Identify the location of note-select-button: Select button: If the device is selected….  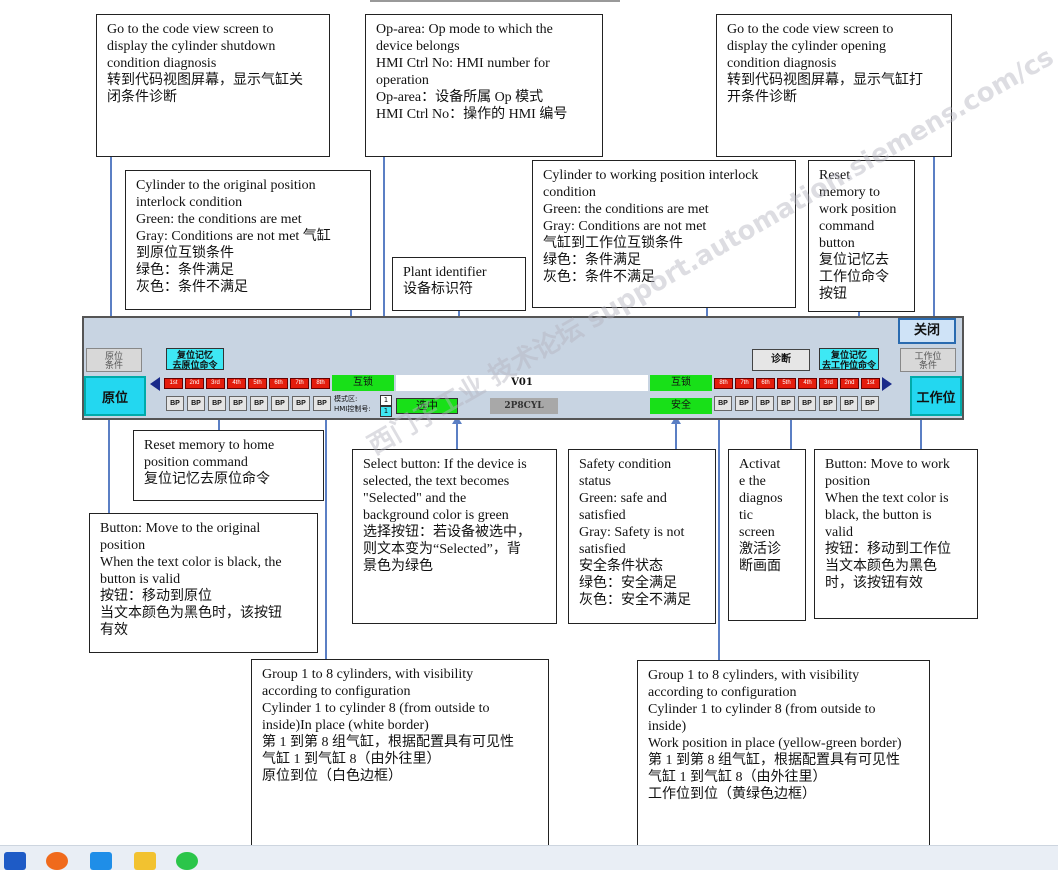
(454, 536).